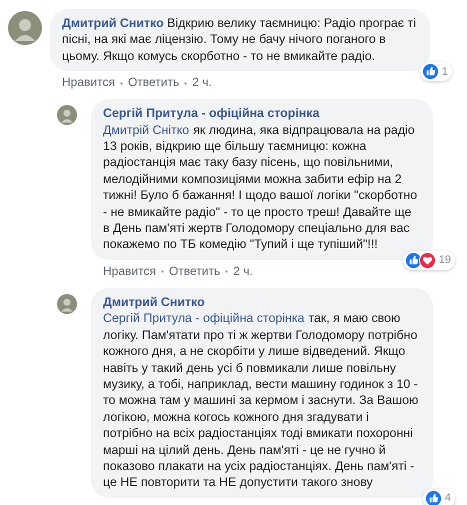 The height and width of the screenshot is (505, 467). I want to click on comment-text: Дмитрий Снитко Відкрию велику таємницю: Радіо програє ті пісні, на які має ліцензію. Тому не бачу нічого поганого в цьому. Якщо комусь скорботно - то не вмикайте радіо., so click(239, 39).